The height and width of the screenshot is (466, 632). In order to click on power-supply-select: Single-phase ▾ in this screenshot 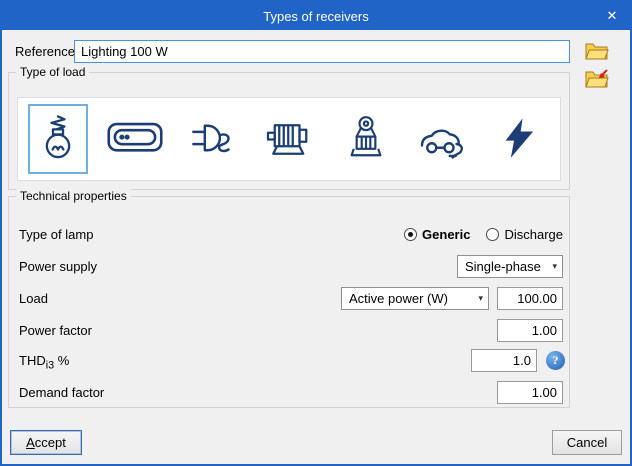, I will do `click(510, 266)`.